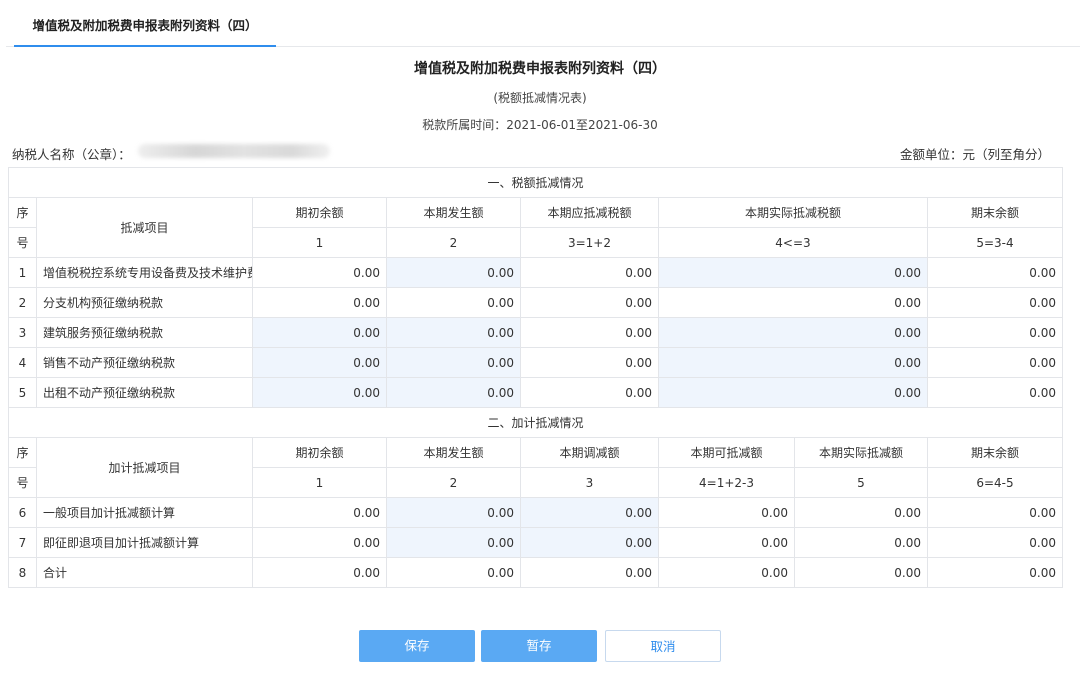 This screenshot has width=1080, height=679. What do you see at coordinates (22, 512) in the screenshot?
I see `row-seq: 6` at bounding box center [22, 512].